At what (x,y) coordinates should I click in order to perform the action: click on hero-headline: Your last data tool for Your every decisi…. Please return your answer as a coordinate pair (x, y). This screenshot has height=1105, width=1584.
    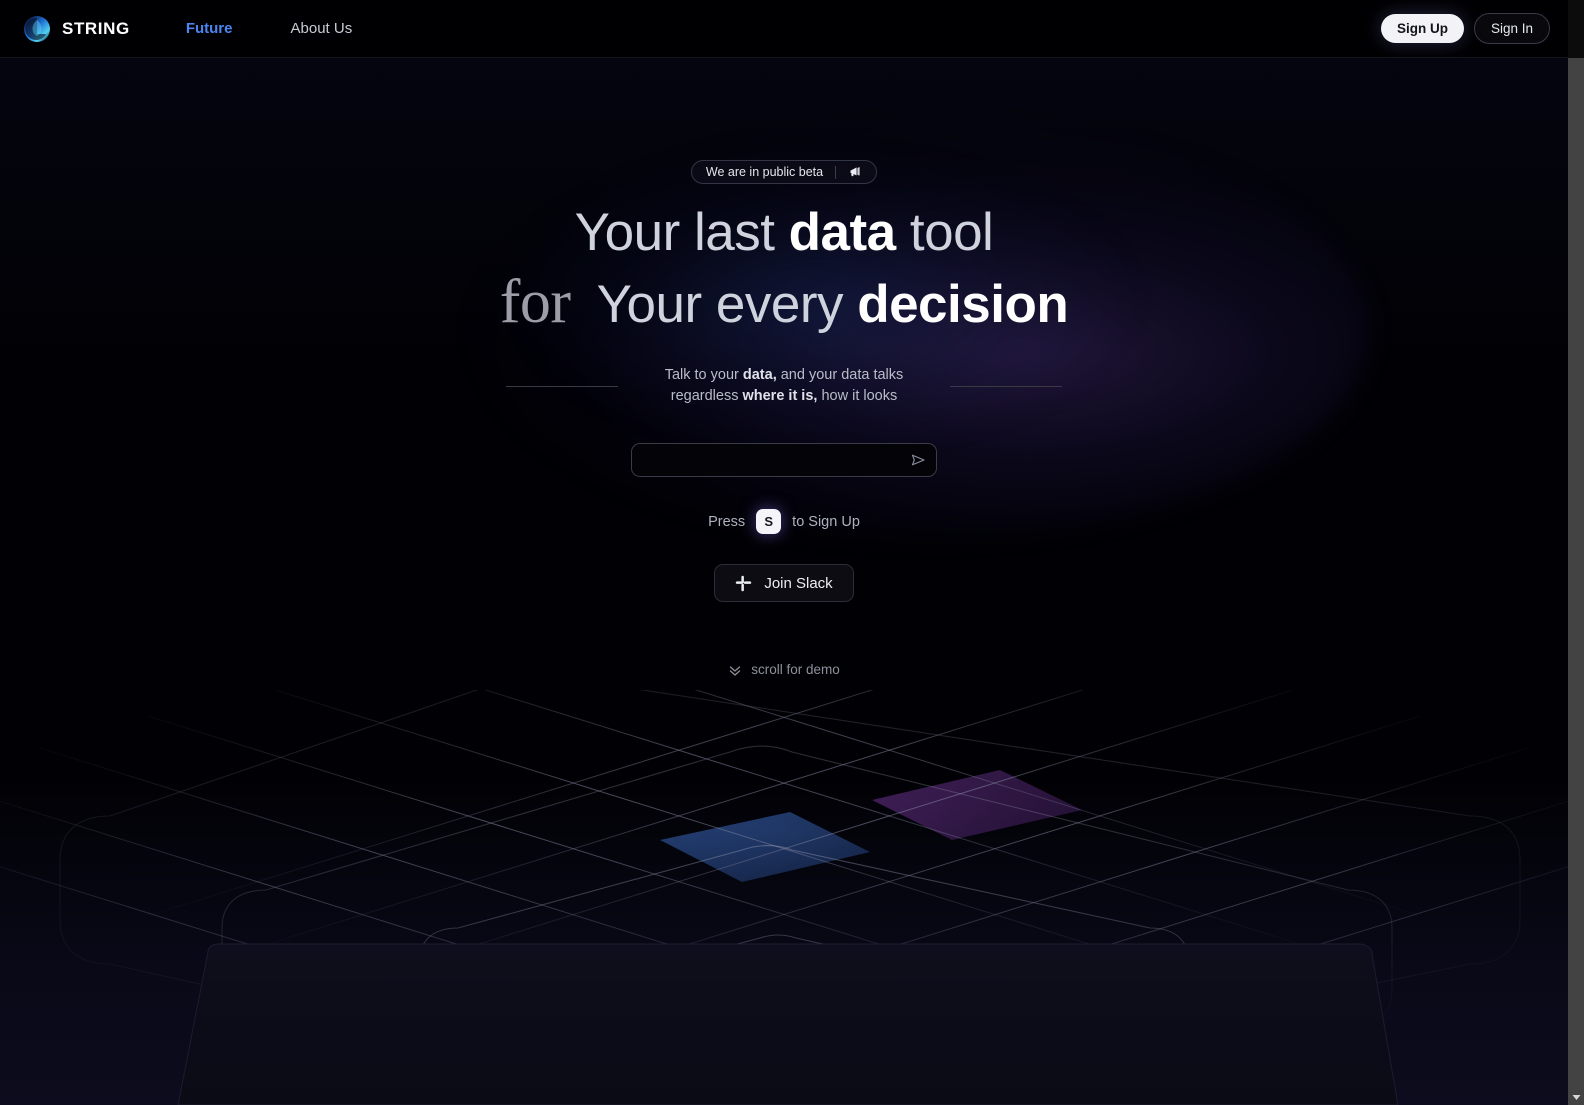
    Looking at the image, I should click on (784, 271).